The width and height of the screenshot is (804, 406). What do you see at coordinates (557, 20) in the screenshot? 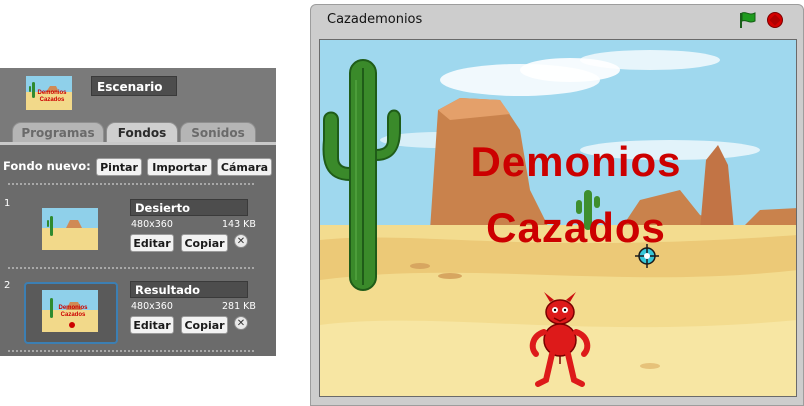
I see `stage-titlebar: Cazademonios` at bounding box center [557, 20].